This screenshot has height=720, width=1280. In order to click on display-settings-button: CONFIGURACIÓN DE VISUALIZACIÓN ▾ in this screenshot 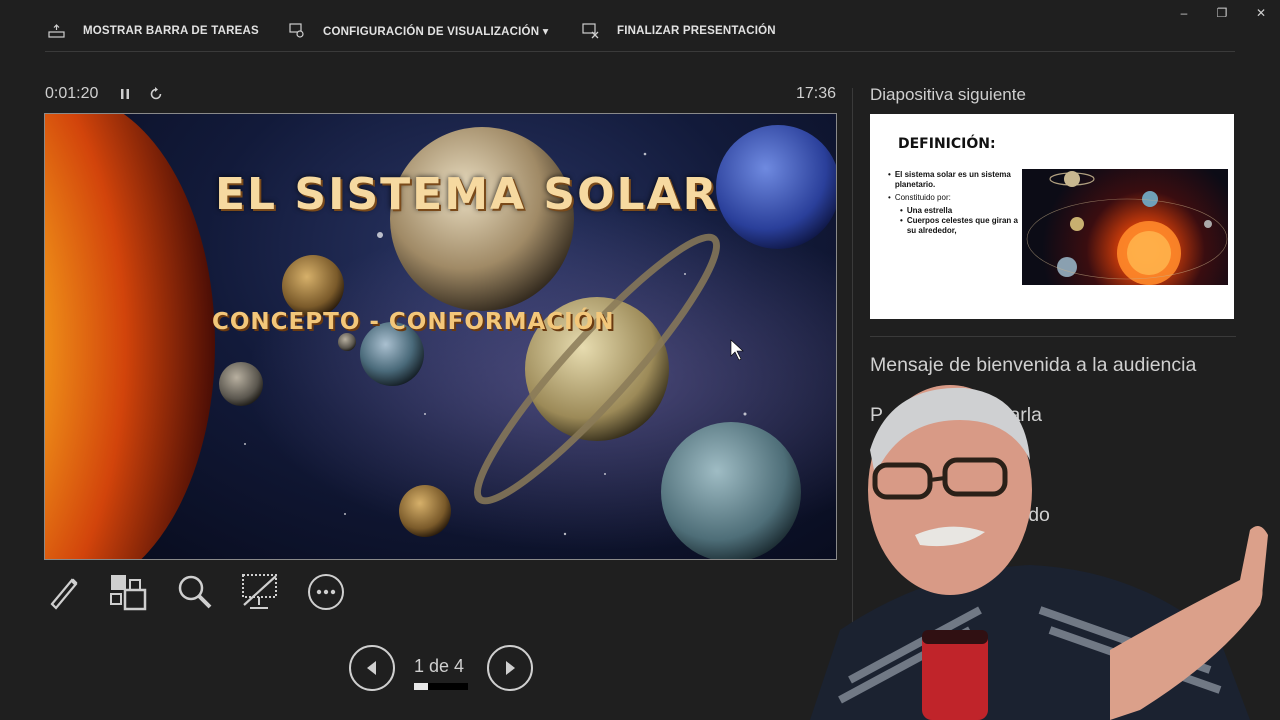, I will do `click(419, 31)`.